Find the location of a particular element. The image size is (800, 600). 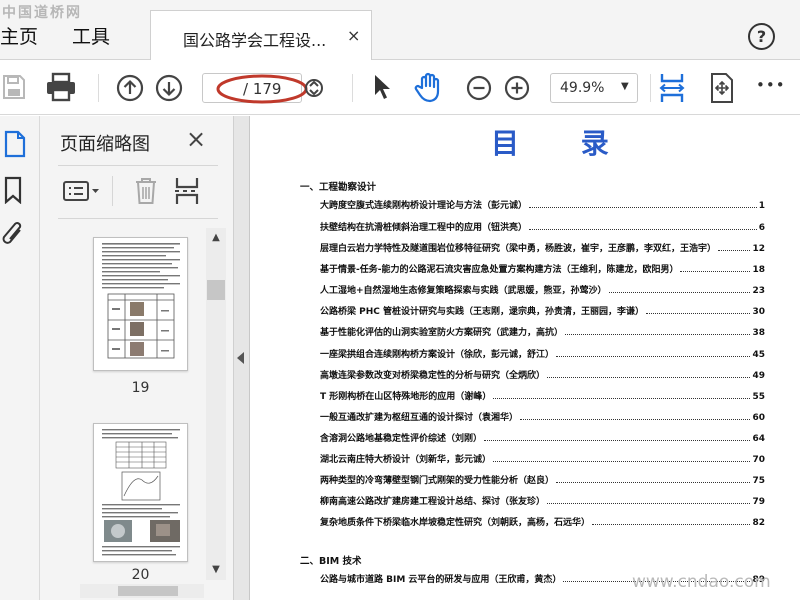

extract-pages-icon is located at coordinates (187, 191).